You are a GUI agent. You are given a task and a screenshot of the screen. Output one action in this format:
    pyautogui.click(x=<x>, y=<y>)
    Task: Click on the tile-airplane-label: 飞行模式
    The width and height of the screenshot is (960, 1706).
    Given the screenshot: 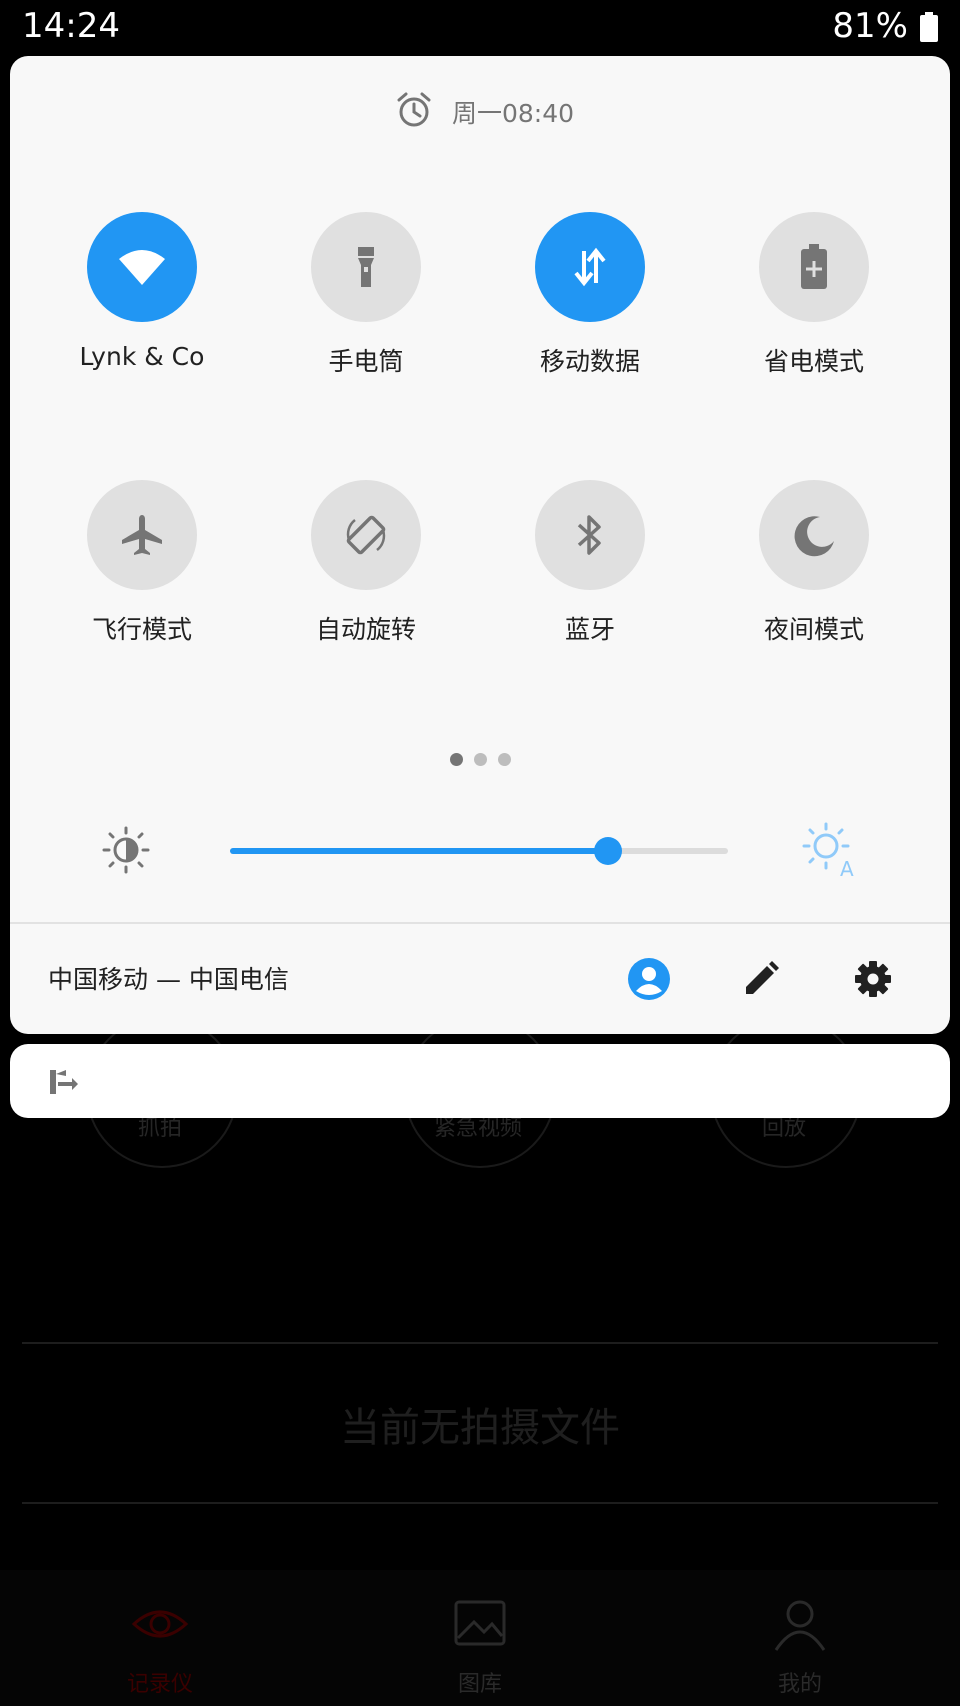 What is the action you would take?
    pyautogui.click(x=141, y=629)
    